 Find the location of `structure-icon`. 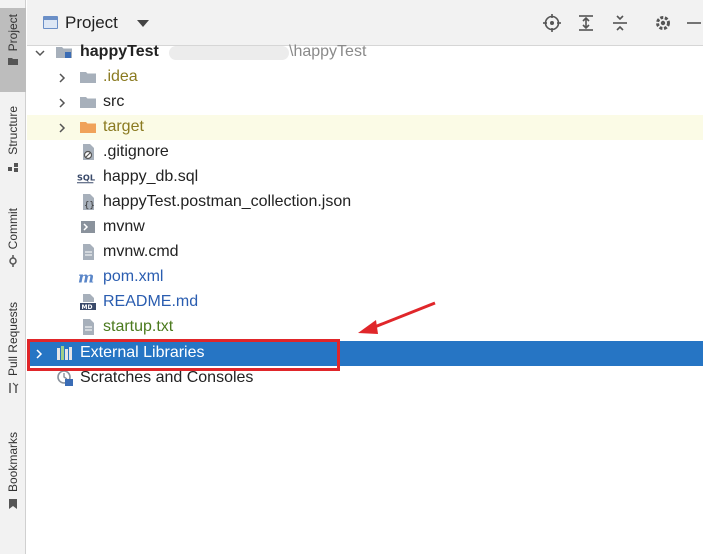

structure-icon is located at coordinates (13, 167).